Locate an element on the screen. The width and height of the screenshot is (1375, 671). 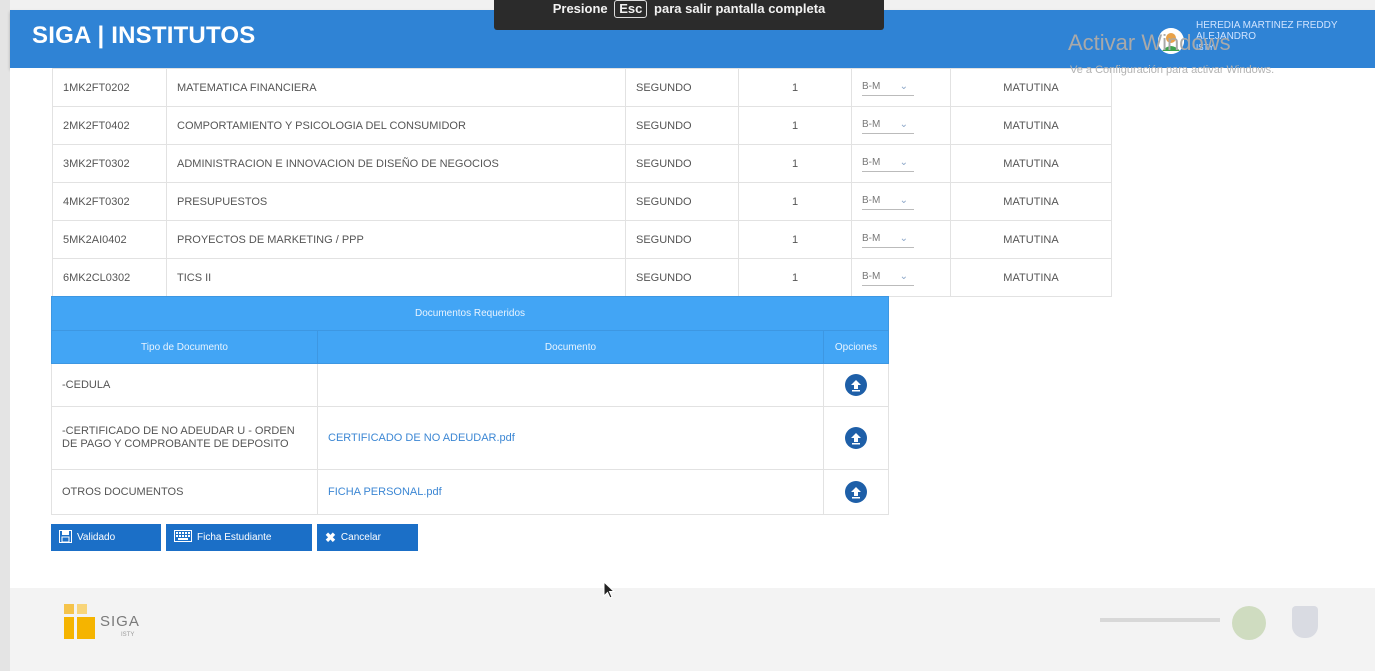
logo-text: SIGA is located at coordinates (120, 621).